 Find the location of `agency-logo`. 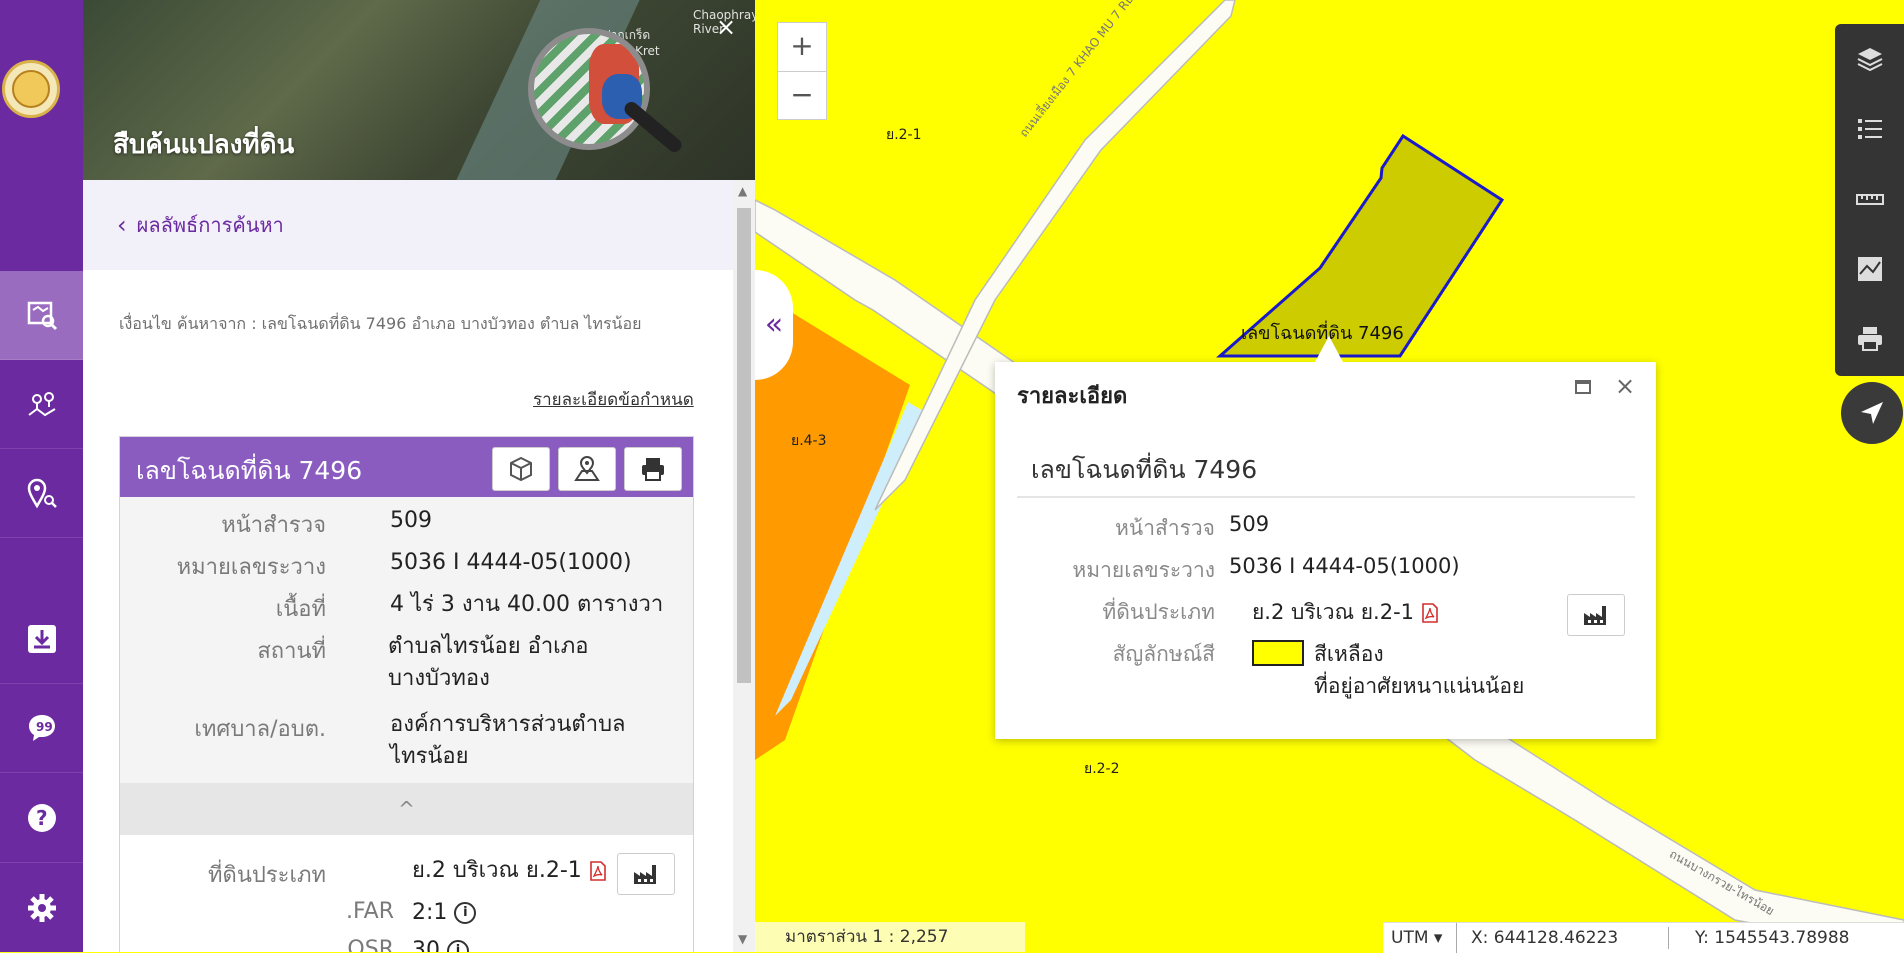

agency-logo is located at coordinates (31, 89).